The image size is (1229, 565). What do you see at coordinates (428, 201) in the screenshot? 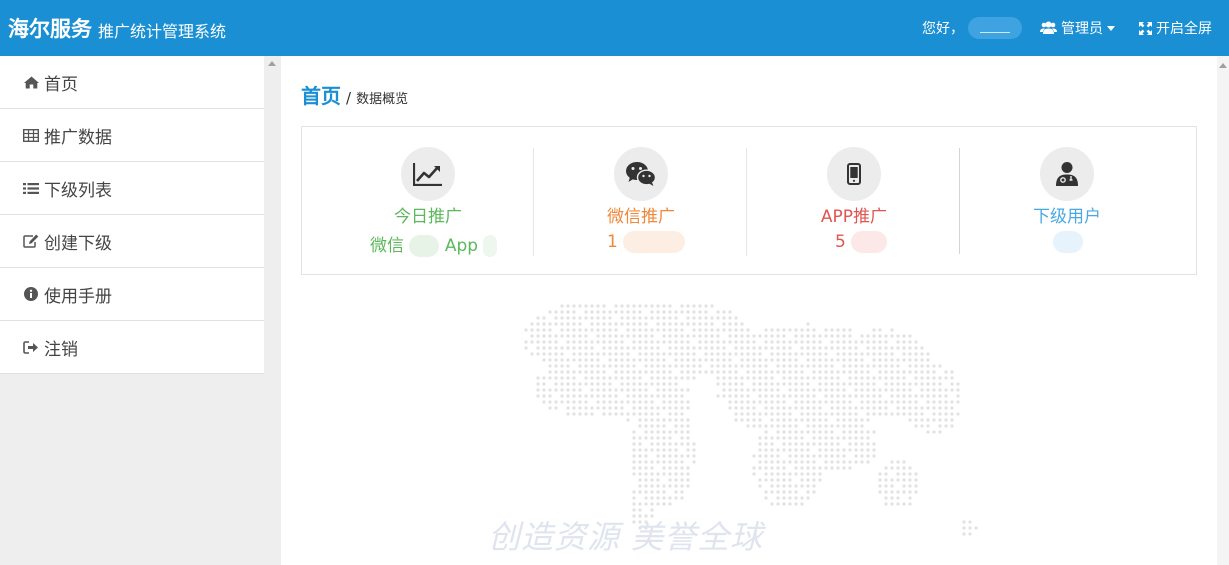
I see `stat-today-promotion: 今日推广 微信 App` at bounding box center [428, 201].